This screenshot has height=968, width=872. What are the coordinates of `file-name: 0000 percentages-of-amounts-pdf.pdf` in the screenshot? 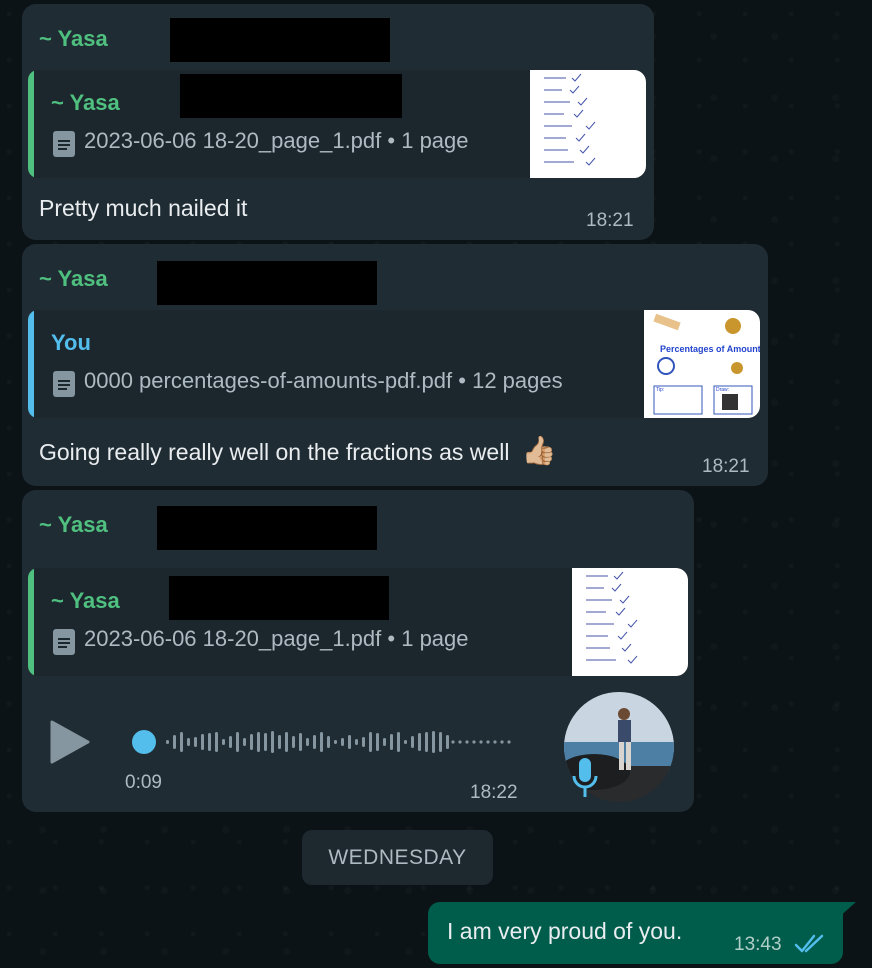 It's located at (268, 380).